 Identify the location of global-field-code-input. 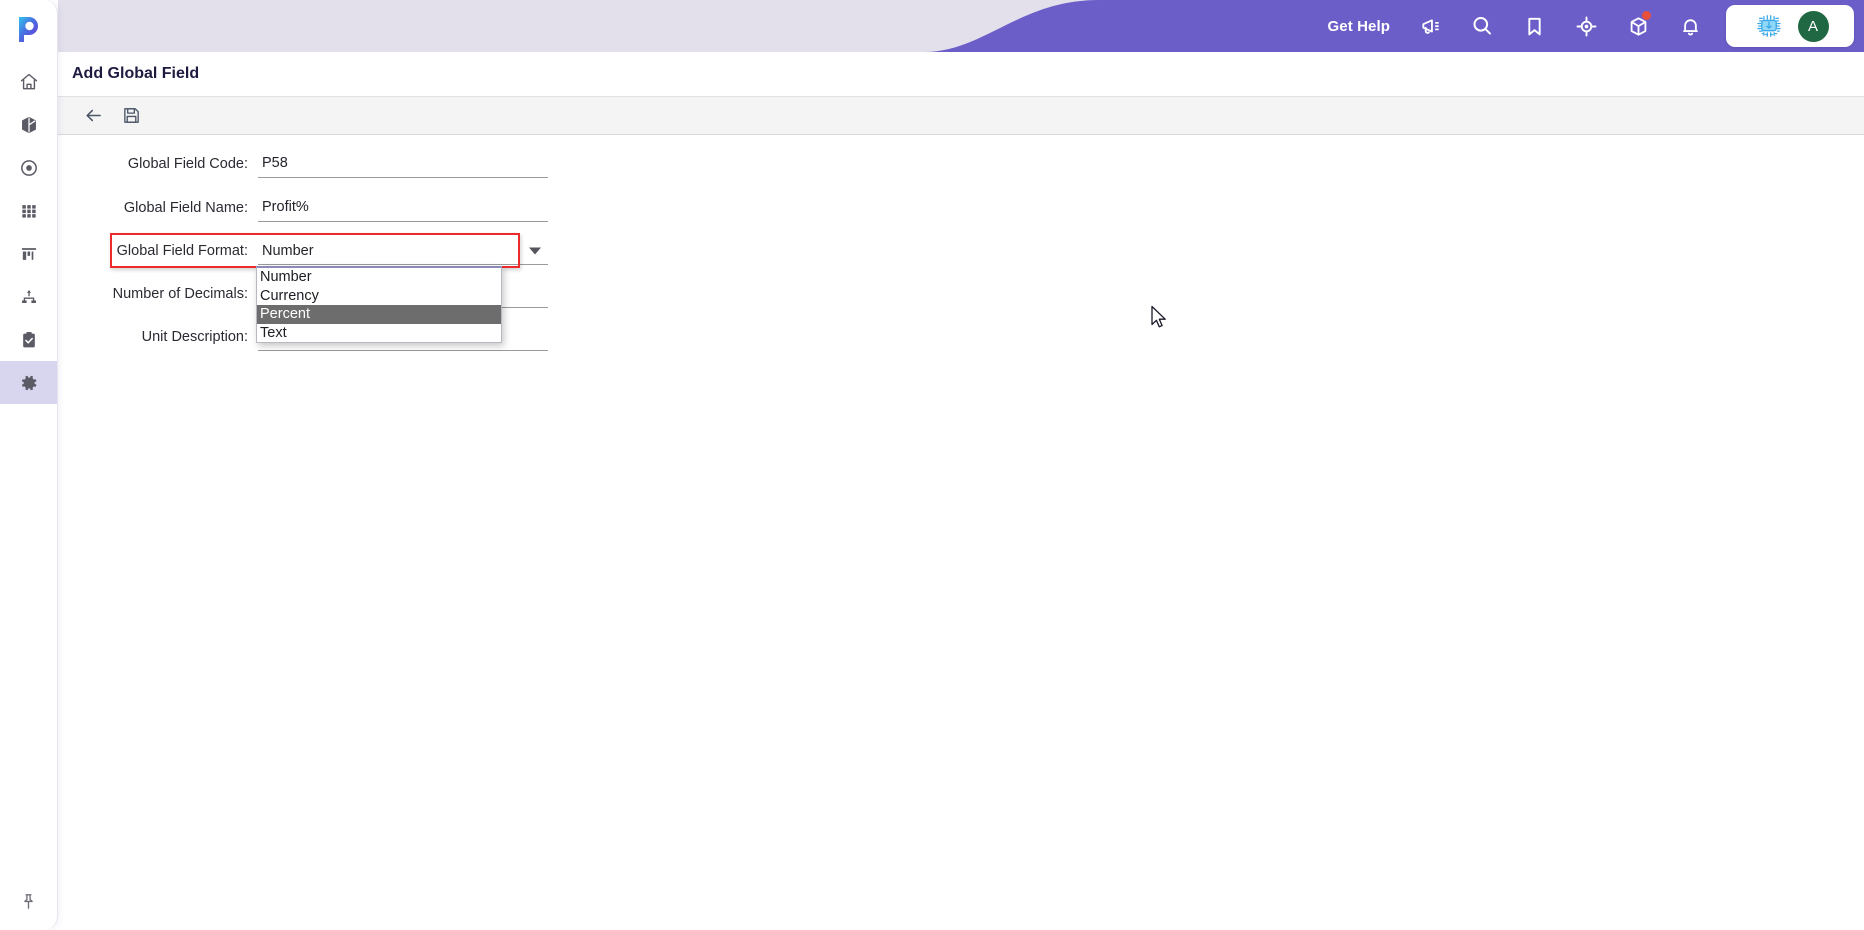
(403, 164).